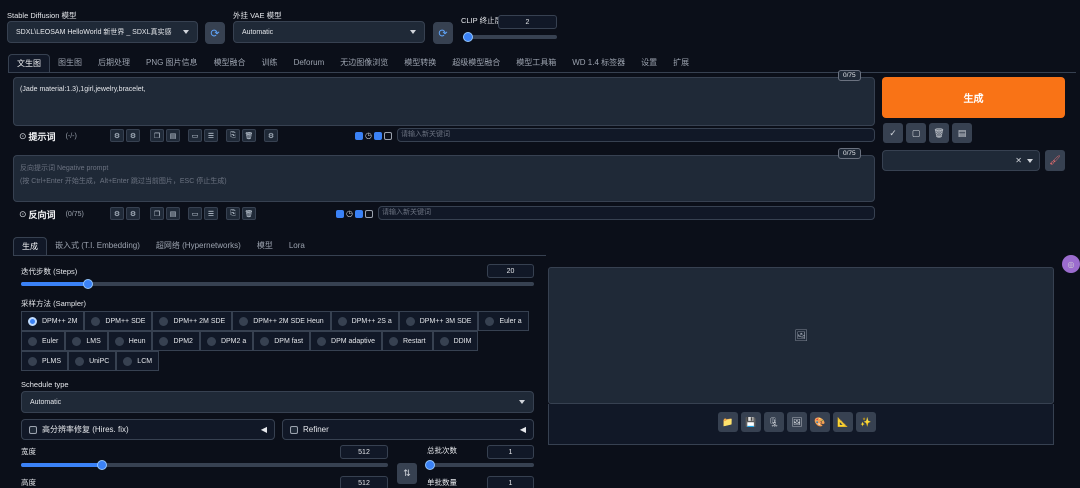  Describe the element at coordinates (364, 452) in the screenshot. I see `width-input: 512` at that location.